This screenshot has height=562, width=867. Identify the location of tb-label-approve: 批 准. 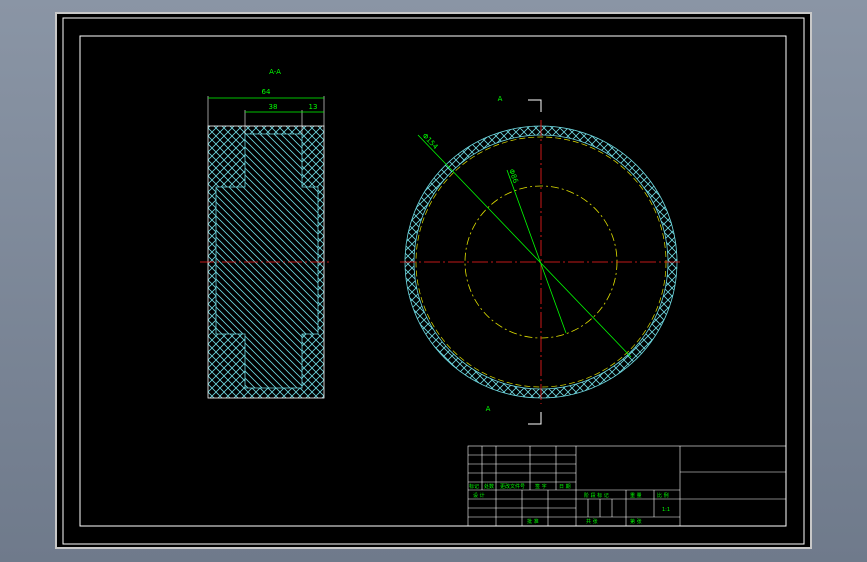
(533, 521).